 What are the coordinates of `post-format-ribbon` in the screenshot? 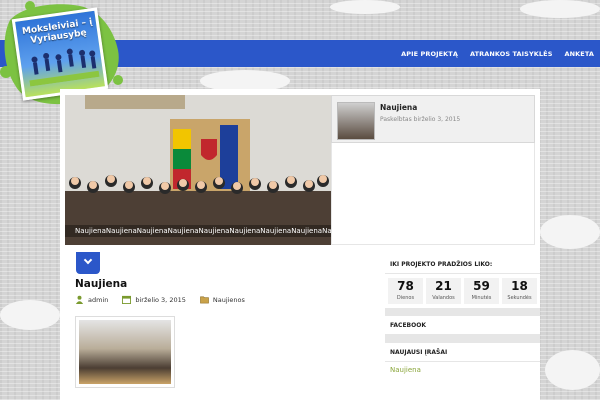 It's located at (88, 263).